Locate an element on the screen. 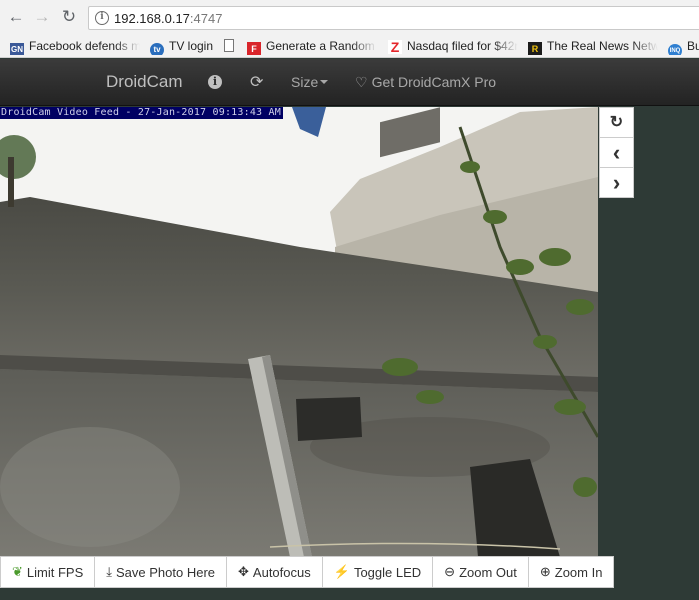  move-icon: ✥ is located at coordinates (243, 571).